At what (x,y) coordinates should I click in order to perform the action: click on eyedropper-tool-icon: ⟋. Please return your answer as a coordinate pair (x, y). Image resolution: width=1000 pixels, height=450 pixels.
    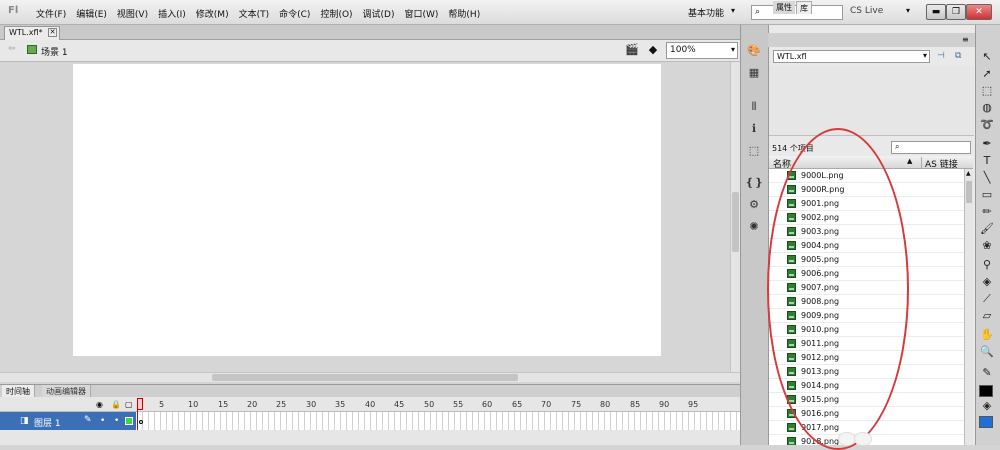
    Looking at the image, I should click on (987, 299).